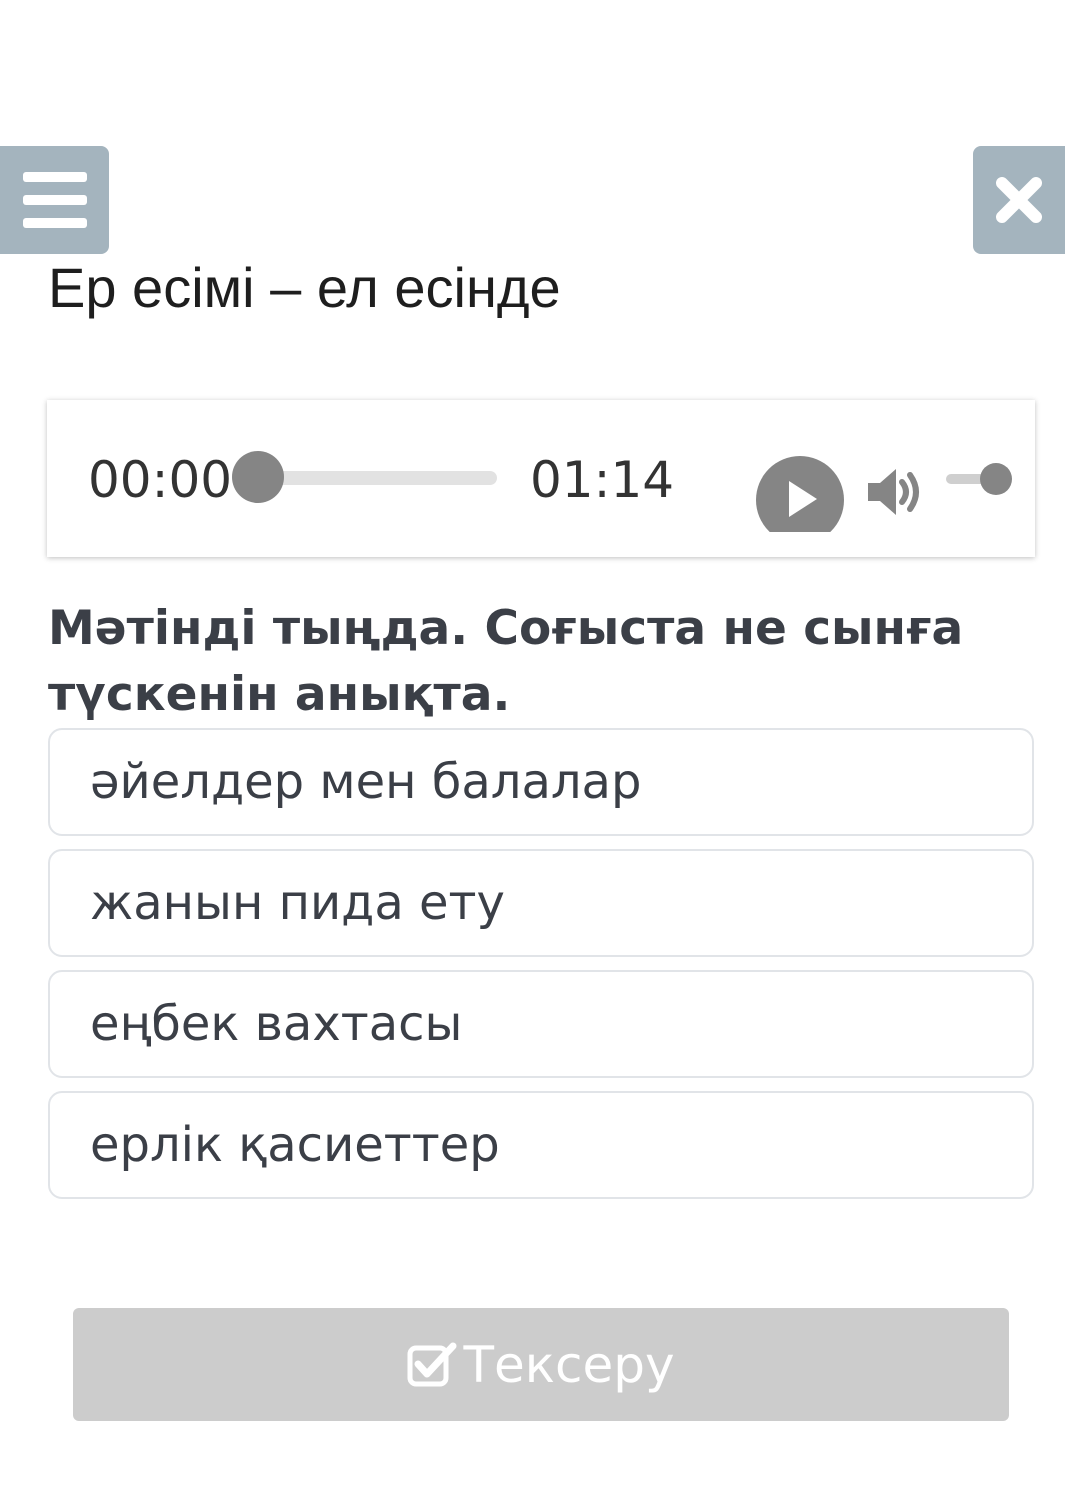  What do you see at coordinates (803, 499) in the screenshot?
I see `play-icon` at bounding box center [803, 499].